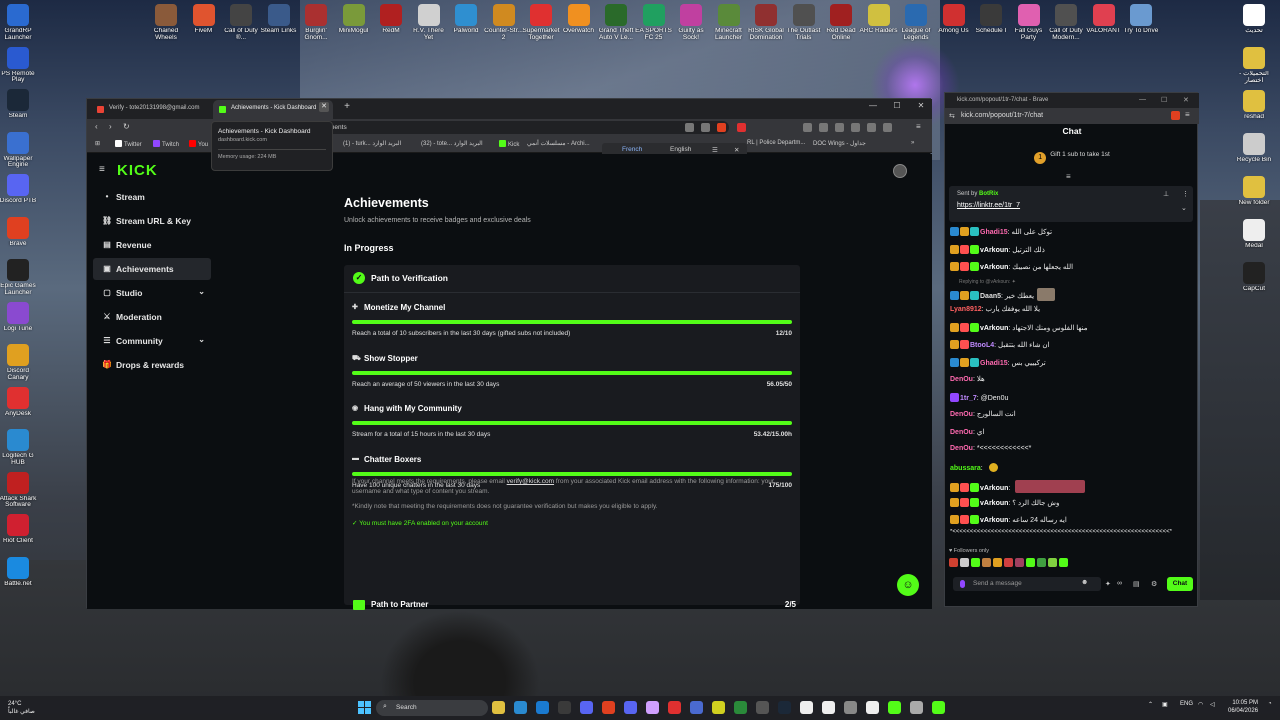 Image resolution: width=1280 pixels, height=720 pixels. I want to click on tab-close-button: ✕, so click(324, 107).